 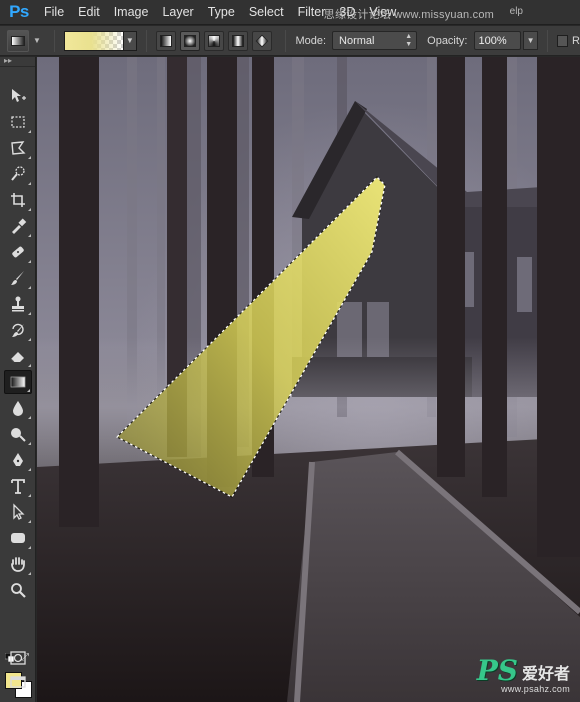 I want to click on quick-mask-button, so click(x=18, y=658).